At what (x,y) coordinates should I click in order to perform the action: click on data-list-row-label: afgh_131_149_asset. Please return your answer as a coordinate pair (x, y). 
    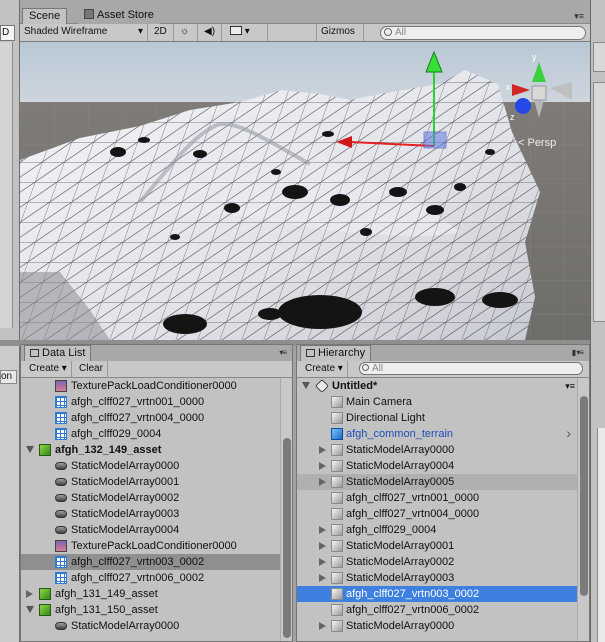
    Looking at the image, I should click on (106, 594).